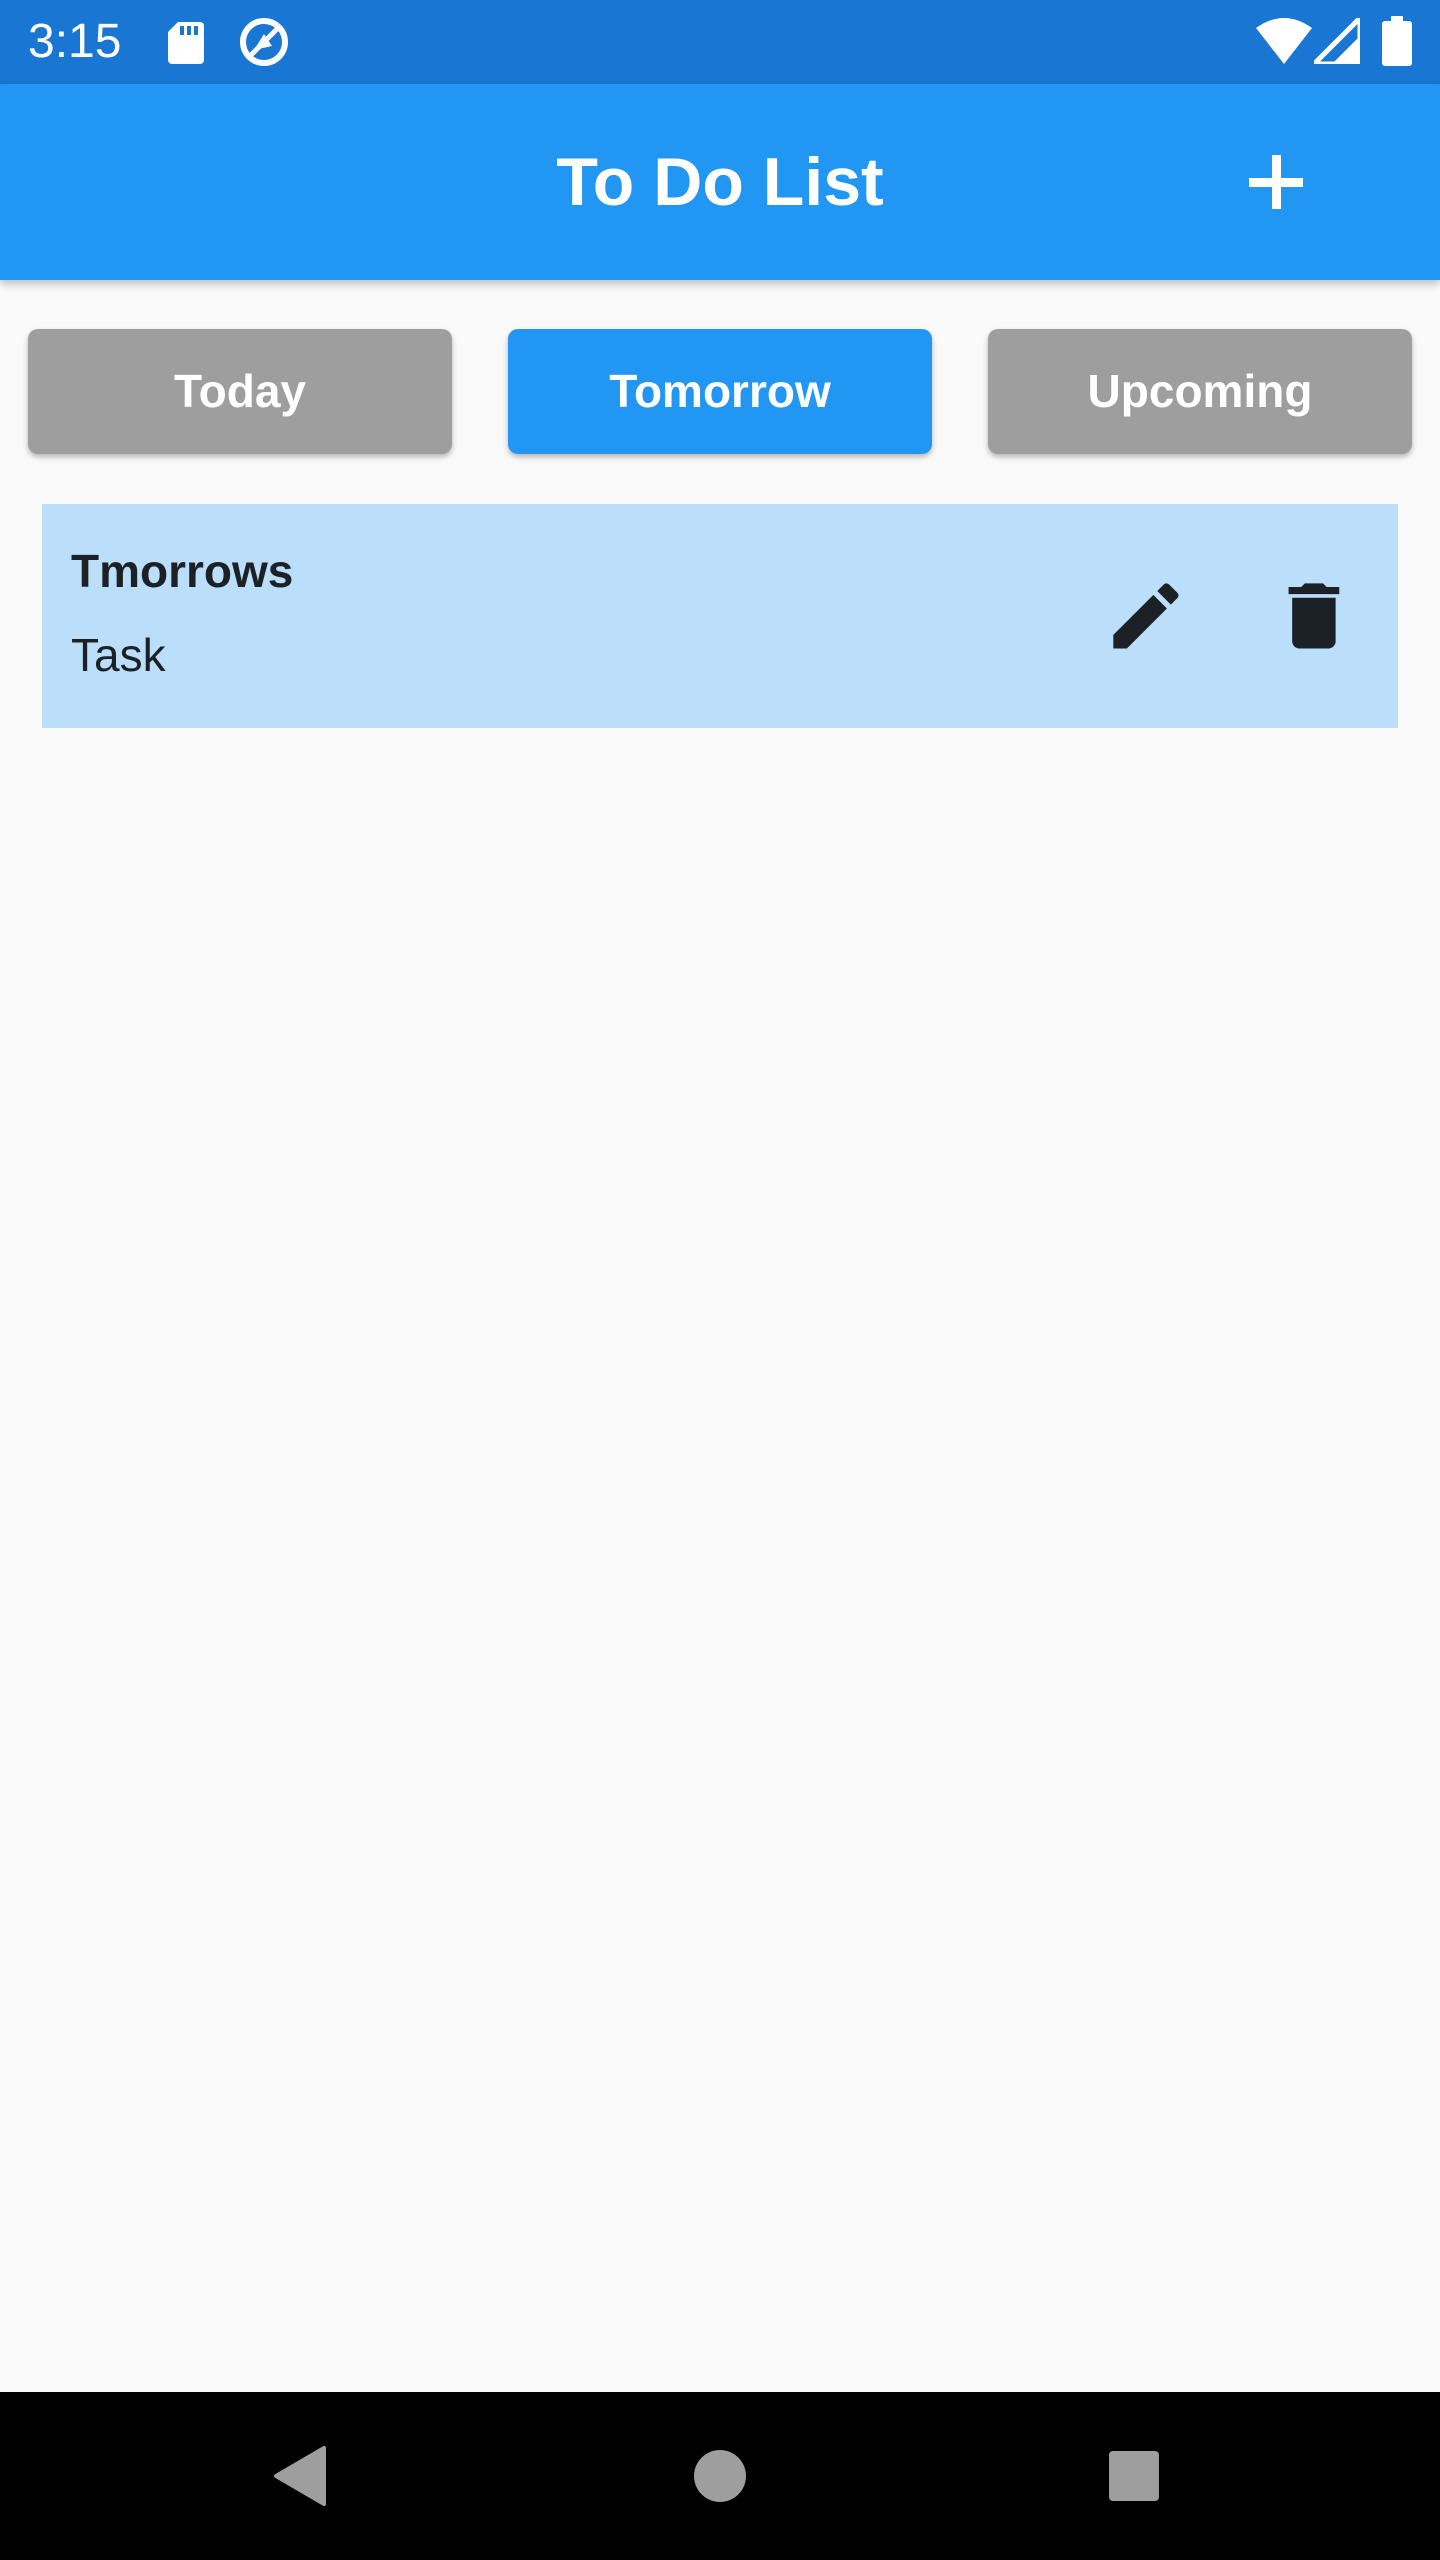  Describe the element at coordinates (75, 41) in the screenshot. I see `status-time: 3:15` at that location.